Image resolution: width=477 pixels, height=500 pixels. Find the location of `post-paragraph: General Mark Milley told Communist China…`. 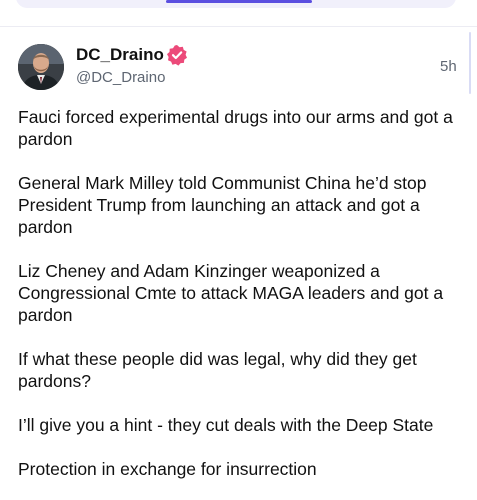

post-paragraph: General Mark Milley told Communist China… is located at coordinates (222, 205).